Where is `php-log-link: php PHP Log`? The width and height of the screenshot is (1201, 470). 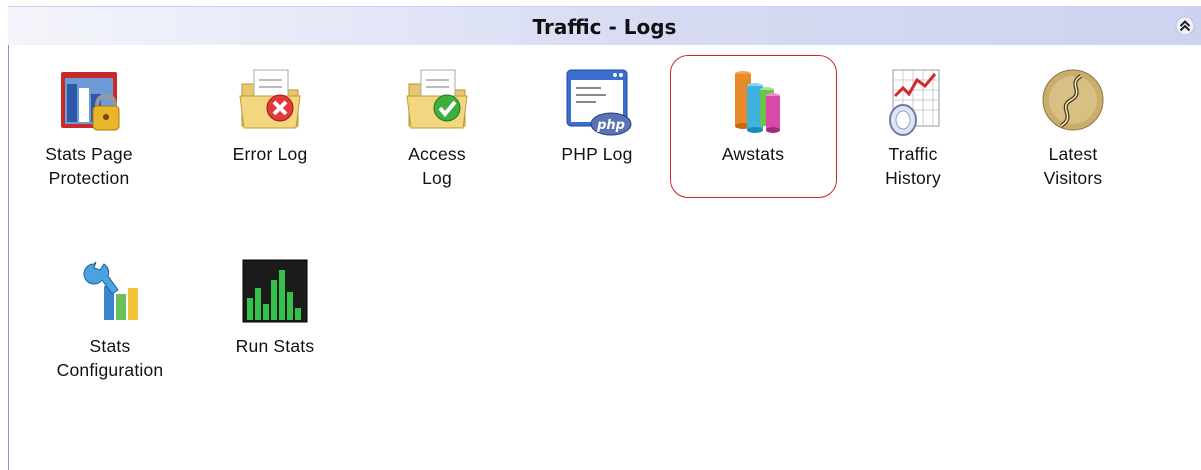
php-log-link: php PHP Log is located at coordinates (597, 116).